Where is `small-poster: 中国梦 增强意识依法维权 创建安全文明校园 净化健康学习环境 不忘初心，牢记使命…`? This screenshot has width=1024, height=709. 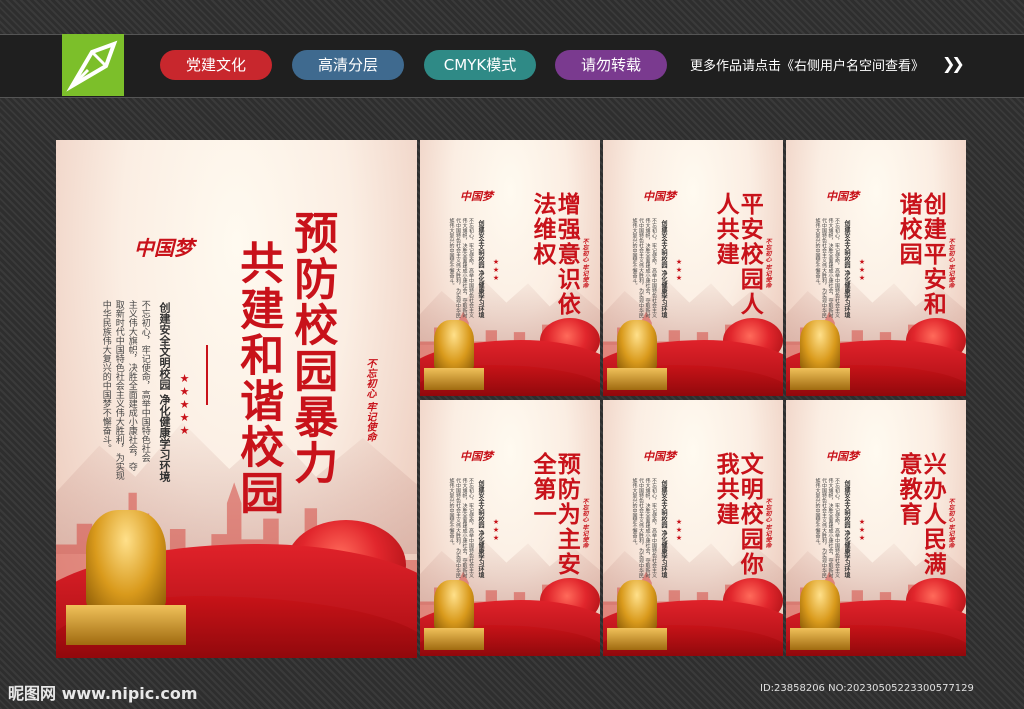 small-poster: 中国梦 增强意识依法维权 创建安全文明校园 净化健康学习环境 不忘初心，牢记使命… is located at coordinates (510, 268).